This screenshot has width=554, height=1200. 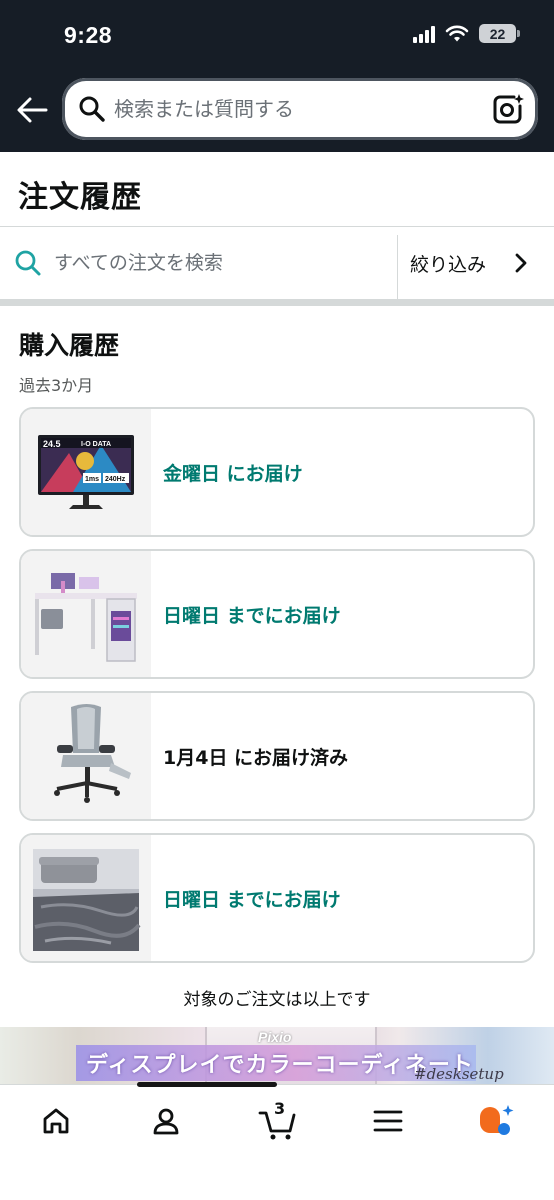 What do you see at coordinates (277, 302) in the screenshot?
I see `section-separator` at bounding box center [277, 302].